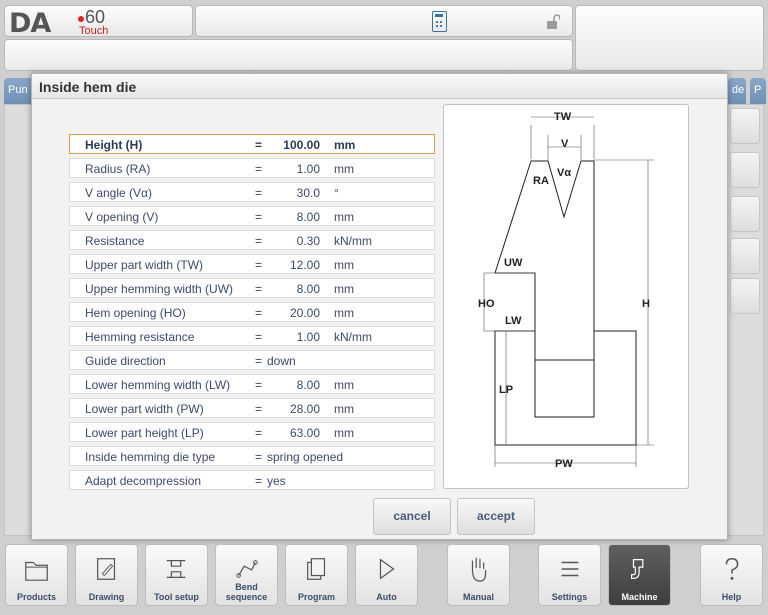  I want to click on param-label: Guide direction, so click(125, 361).